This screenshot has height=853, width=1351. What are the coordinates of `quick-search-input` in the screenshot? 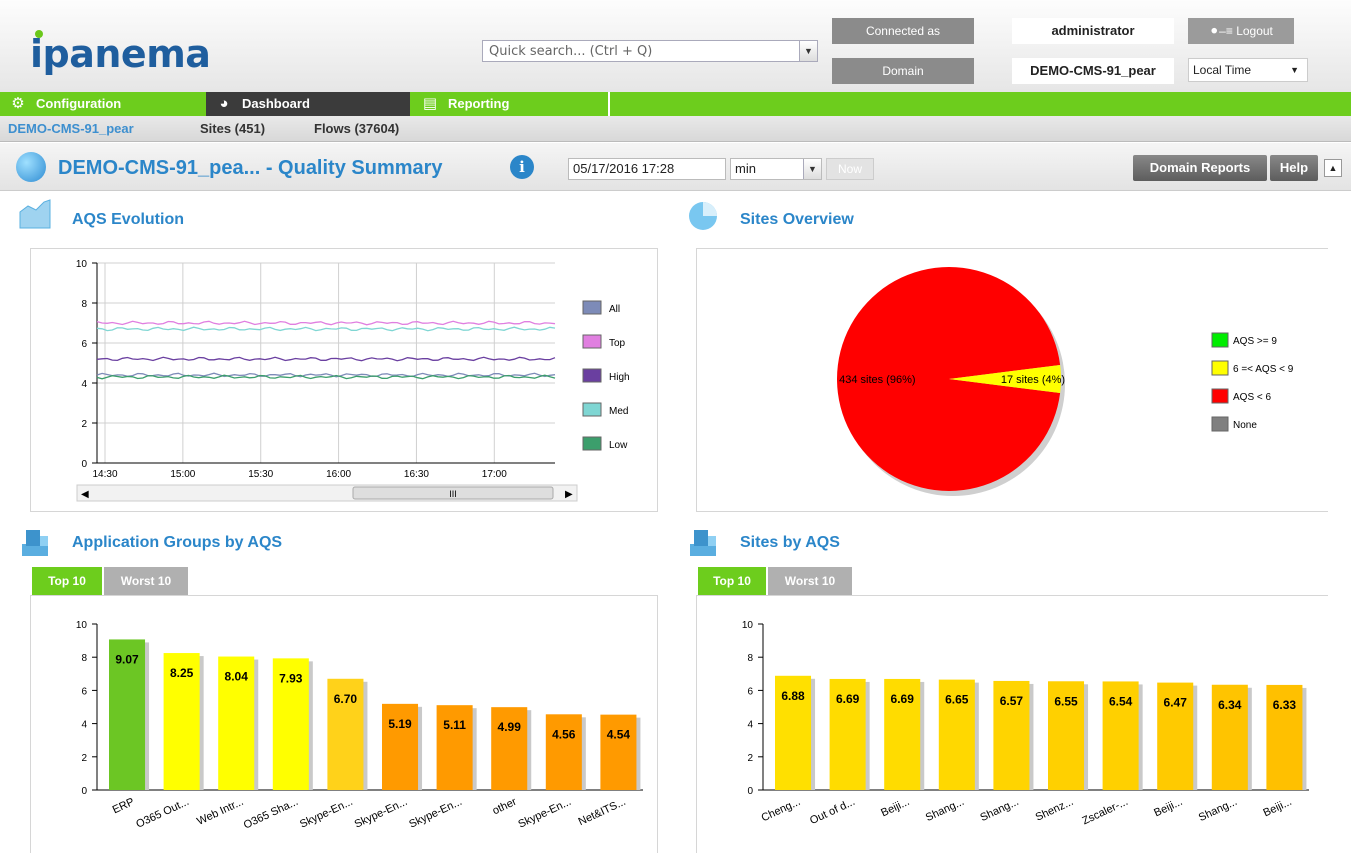 It's located at (641, 51).